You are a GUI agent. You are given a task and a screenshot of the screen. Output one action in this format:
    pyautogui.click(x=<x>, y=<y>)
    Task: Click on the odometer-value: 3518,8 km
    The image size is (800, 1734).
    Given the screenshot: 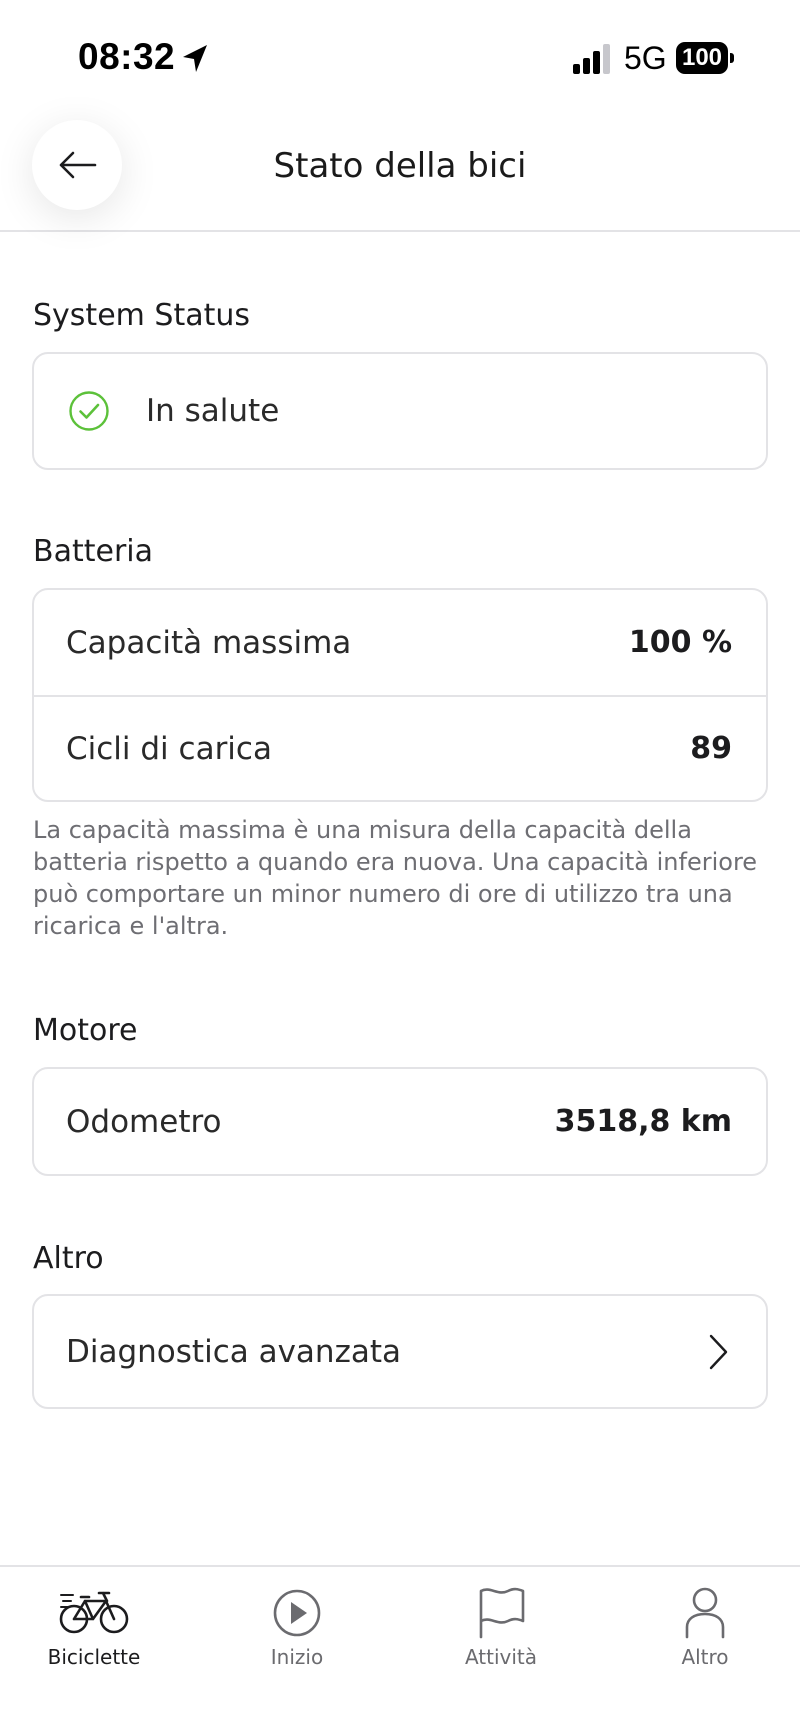 What is the action you would take?
    pyautogui.click(x=643, y=1121)
    